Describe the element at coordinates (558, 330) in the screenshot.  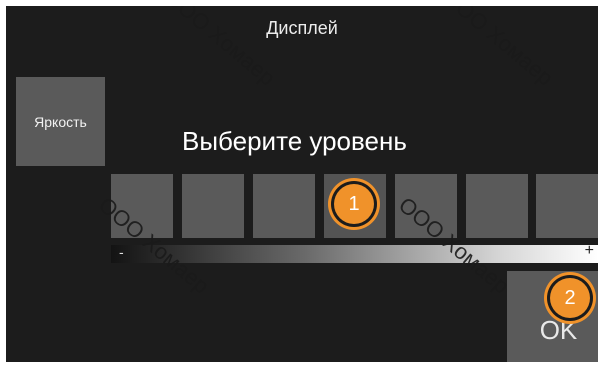
I see `ok-button-label: OK` at that location.